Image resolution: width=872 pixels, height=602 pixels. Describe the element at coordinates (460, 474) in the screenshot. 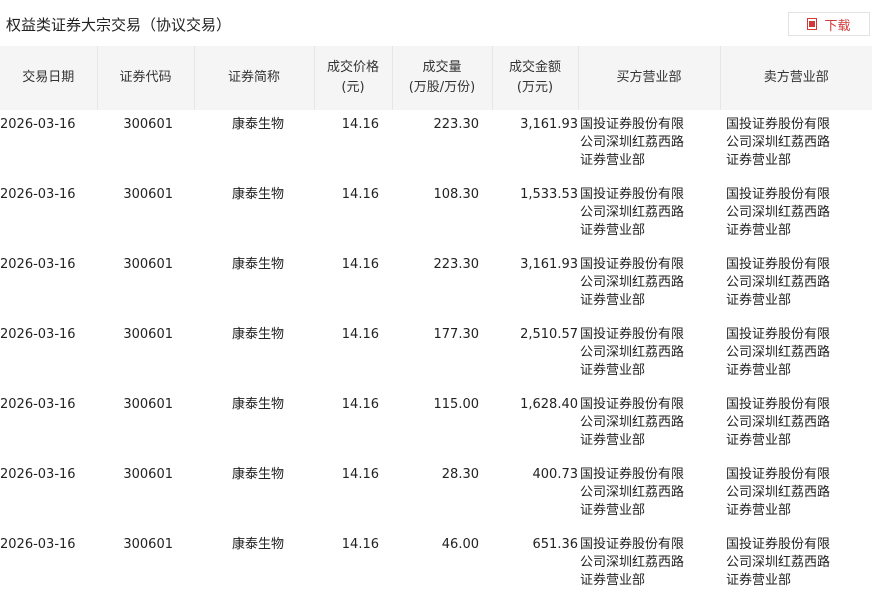

I see `volume-cell: 28.30` at that location.